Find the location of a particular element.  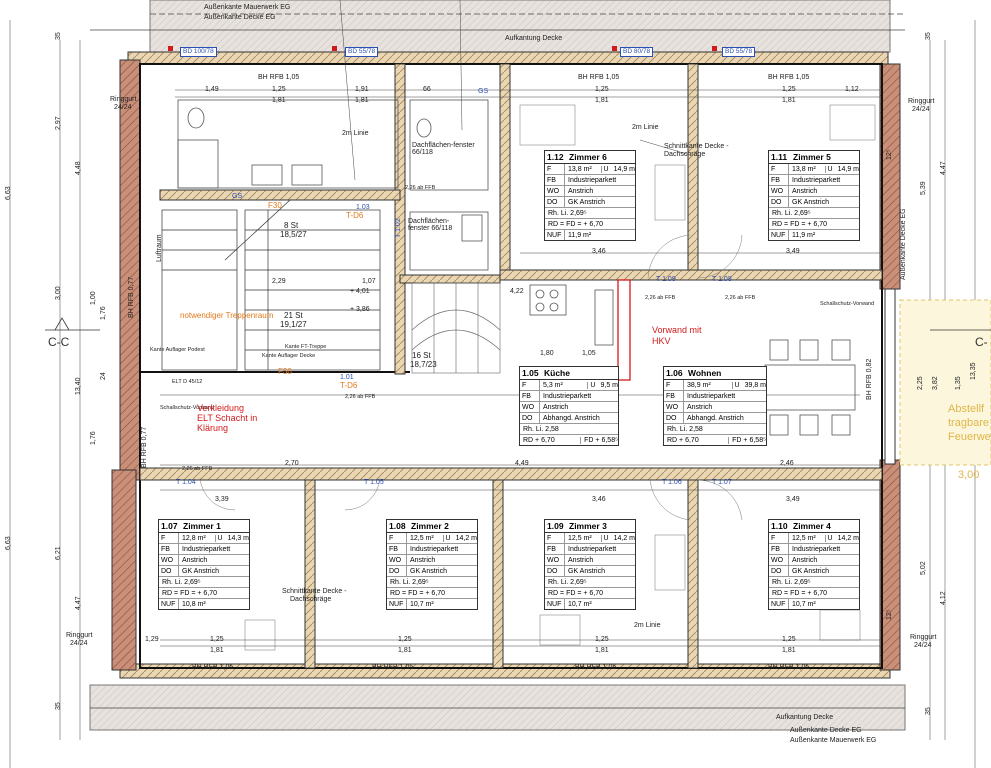

dim-bot-row-1: 1,29 is located at coordinates (152, 639).